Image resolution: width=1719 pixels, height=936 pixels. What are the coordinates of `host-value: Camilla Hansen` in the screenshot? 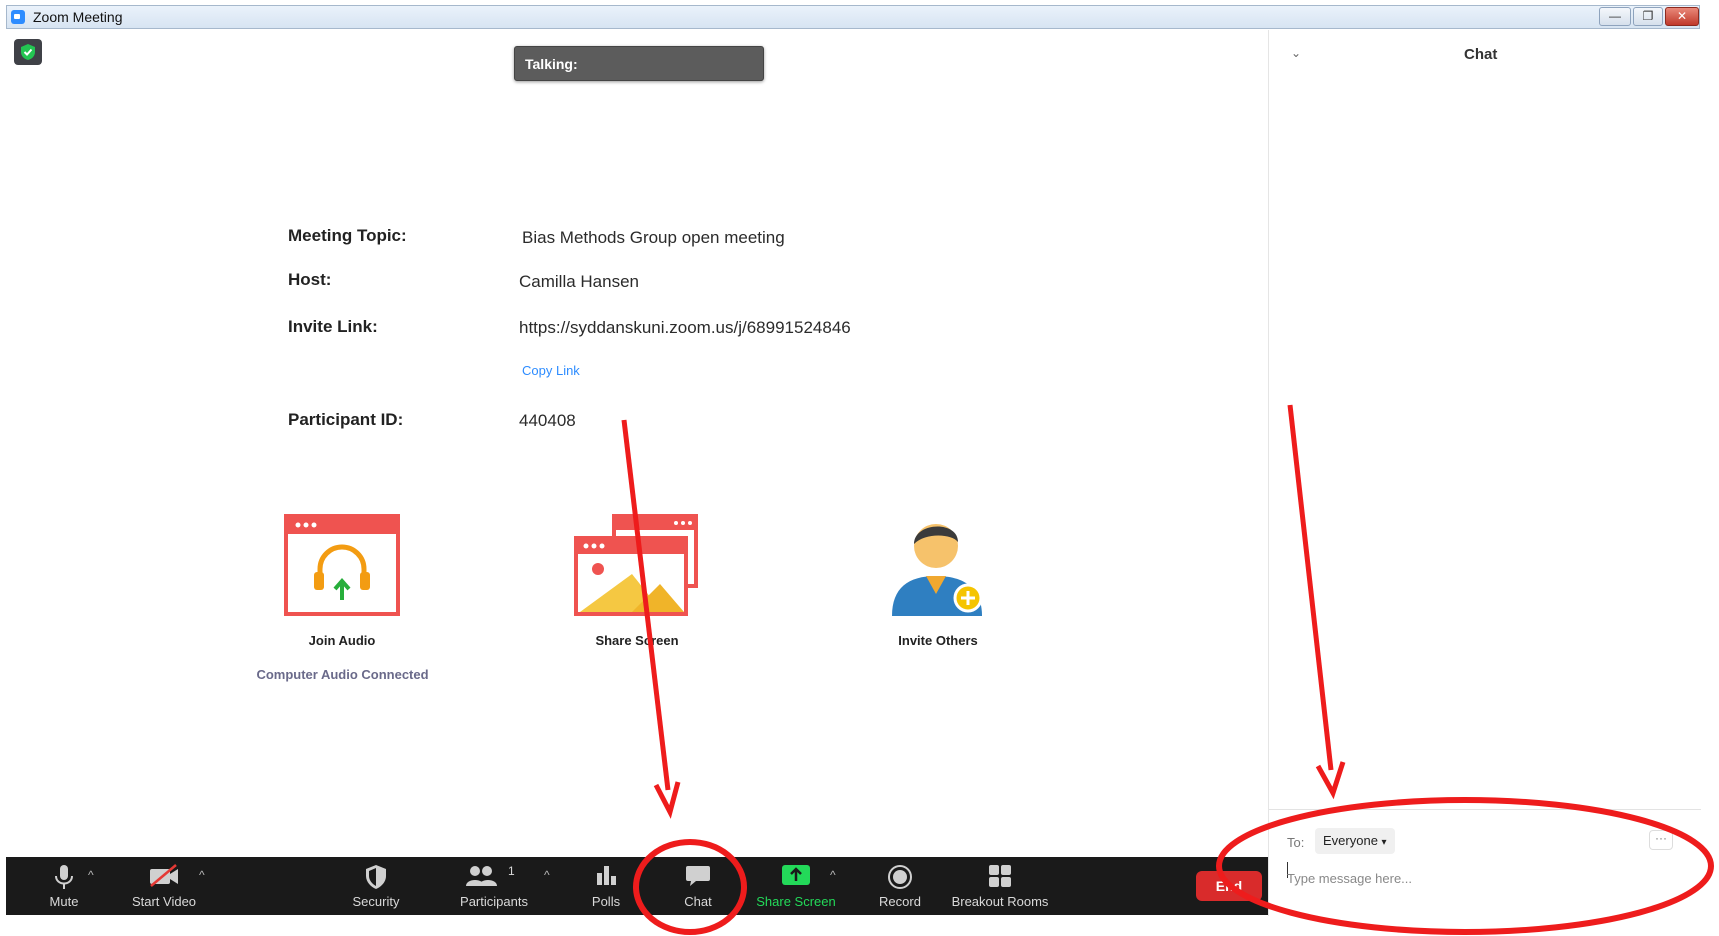 It's located at (579, 281).